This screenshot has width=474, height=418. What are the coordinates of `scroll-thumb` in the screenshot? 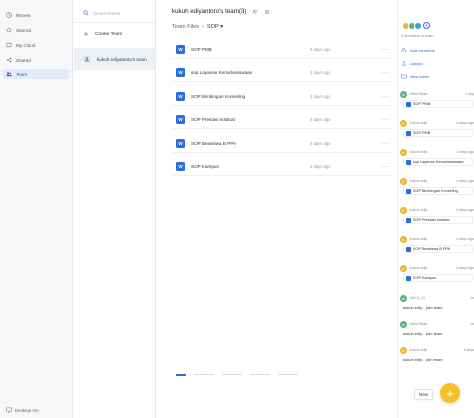 It's located at (181, 375).